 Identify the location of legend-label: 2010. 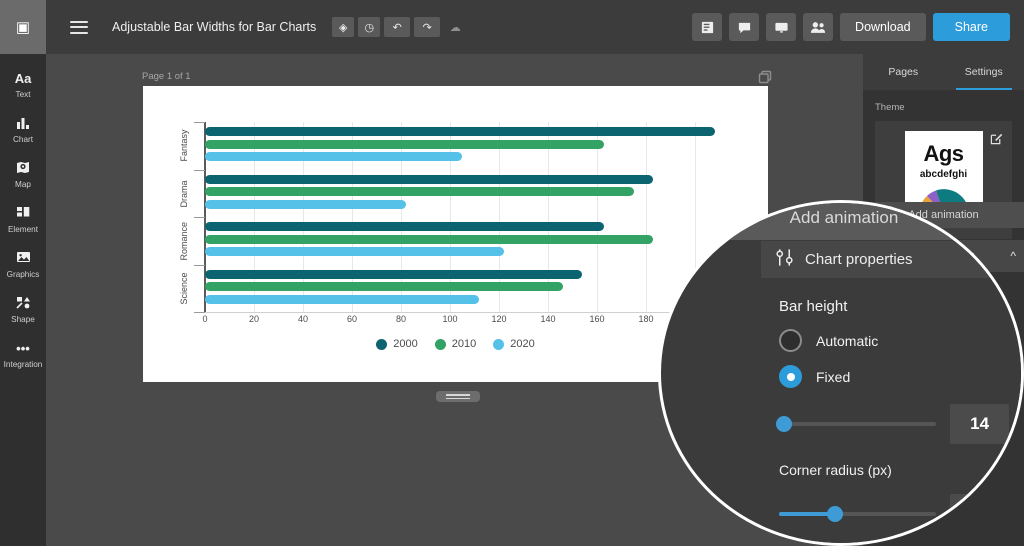
(464, 344).